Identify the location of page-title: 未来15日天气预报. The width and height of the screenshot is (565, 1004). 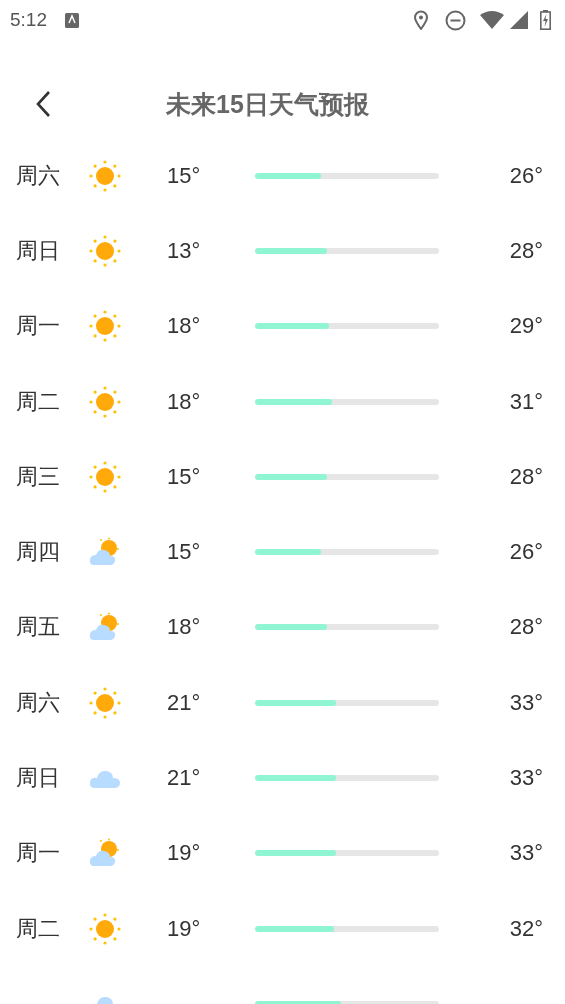
(267, 104).